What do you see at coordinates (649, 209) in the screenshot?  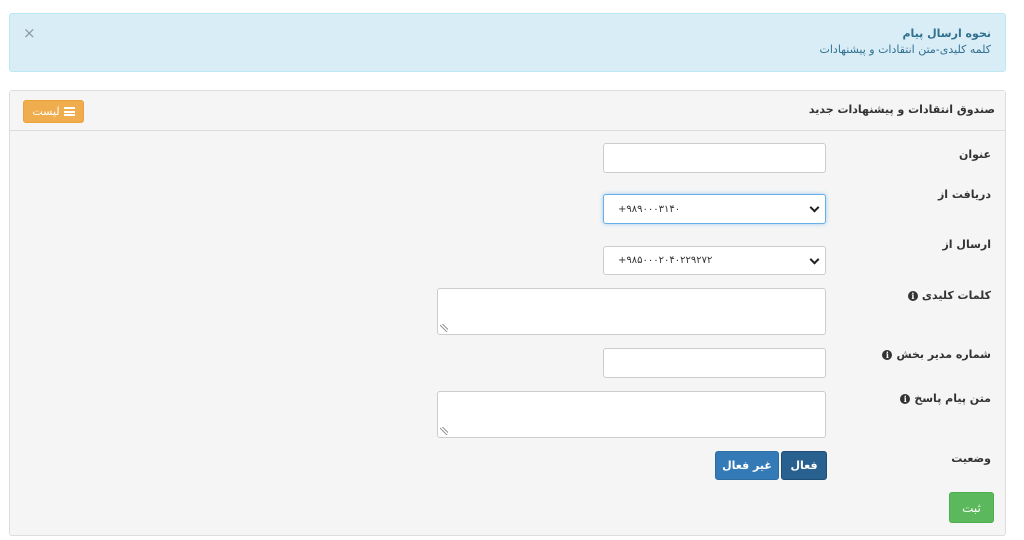 I see `receive-from-value: +۹۸۹۰۰۰۳۱۴۰` at bounding box center [649, 209].